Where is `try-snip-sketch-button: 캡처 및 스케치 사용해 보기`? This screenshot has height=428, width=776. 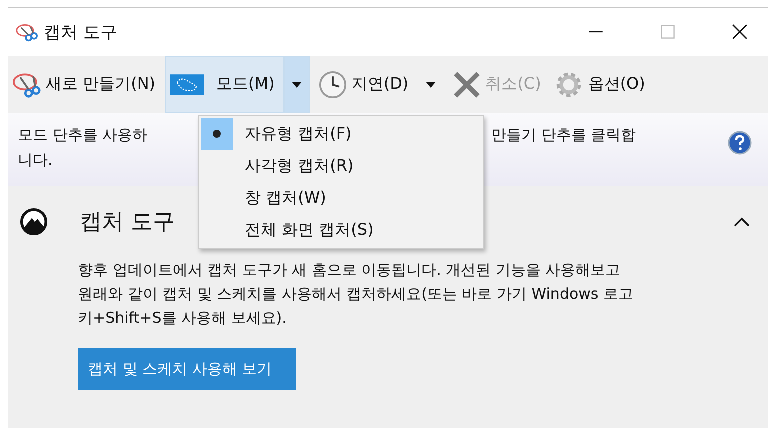 try-snip-sketch-button: 캡처 및 스케치 사용해 보기 is located at coordinates (187, 369).